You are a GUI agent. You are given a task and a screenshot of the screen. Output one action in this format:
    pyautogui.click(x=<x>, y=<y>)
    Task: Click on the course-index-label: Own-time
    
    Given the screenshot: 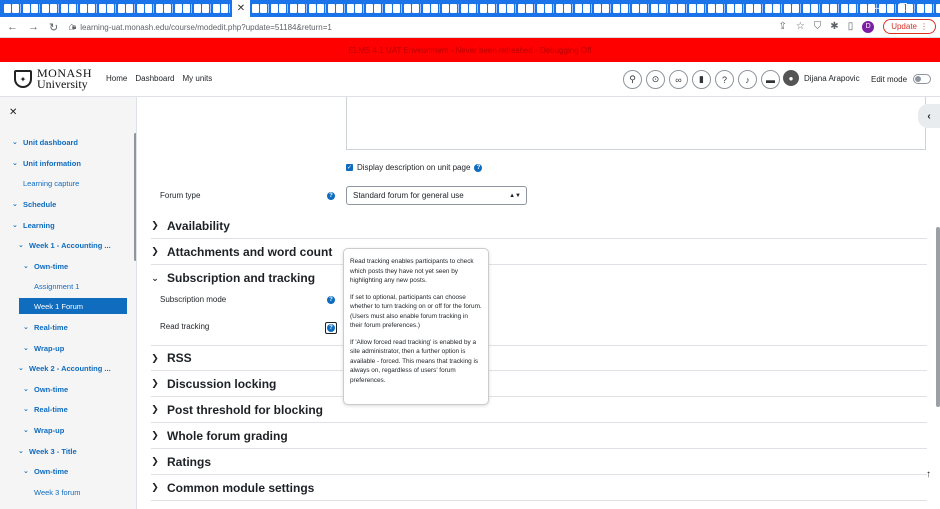 What is the action you would take?
    pyautogui.click(x=51, y=471)
    